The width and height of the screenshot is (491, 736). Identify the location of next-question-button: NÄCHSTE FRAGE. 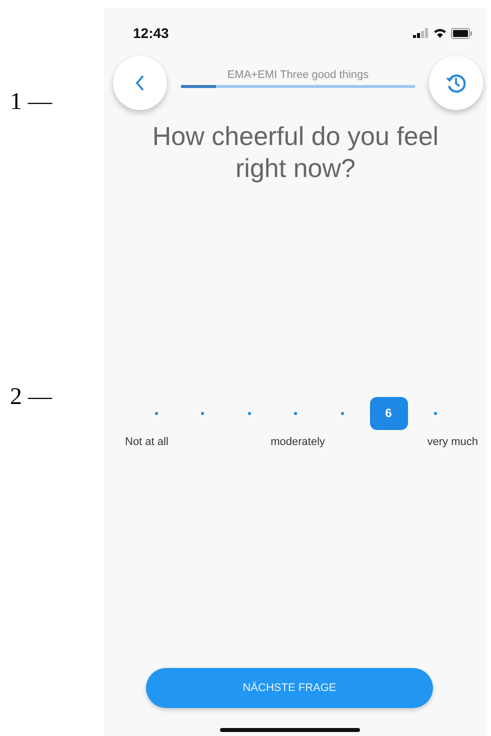
(289, 688).